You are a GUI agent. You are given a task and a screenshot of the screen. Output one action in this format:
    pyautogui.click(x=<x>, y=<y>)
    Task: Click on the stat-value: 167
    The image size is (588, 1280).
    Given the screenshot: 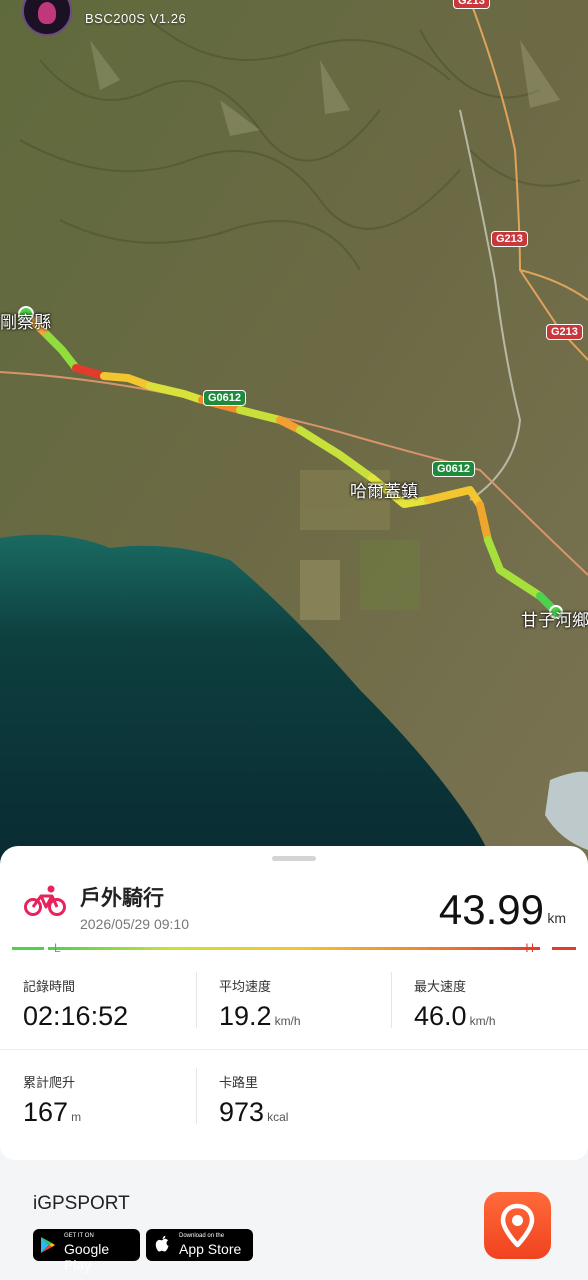 What is the action you would take?
    pyautogui.click(x=46, y=1112)
    